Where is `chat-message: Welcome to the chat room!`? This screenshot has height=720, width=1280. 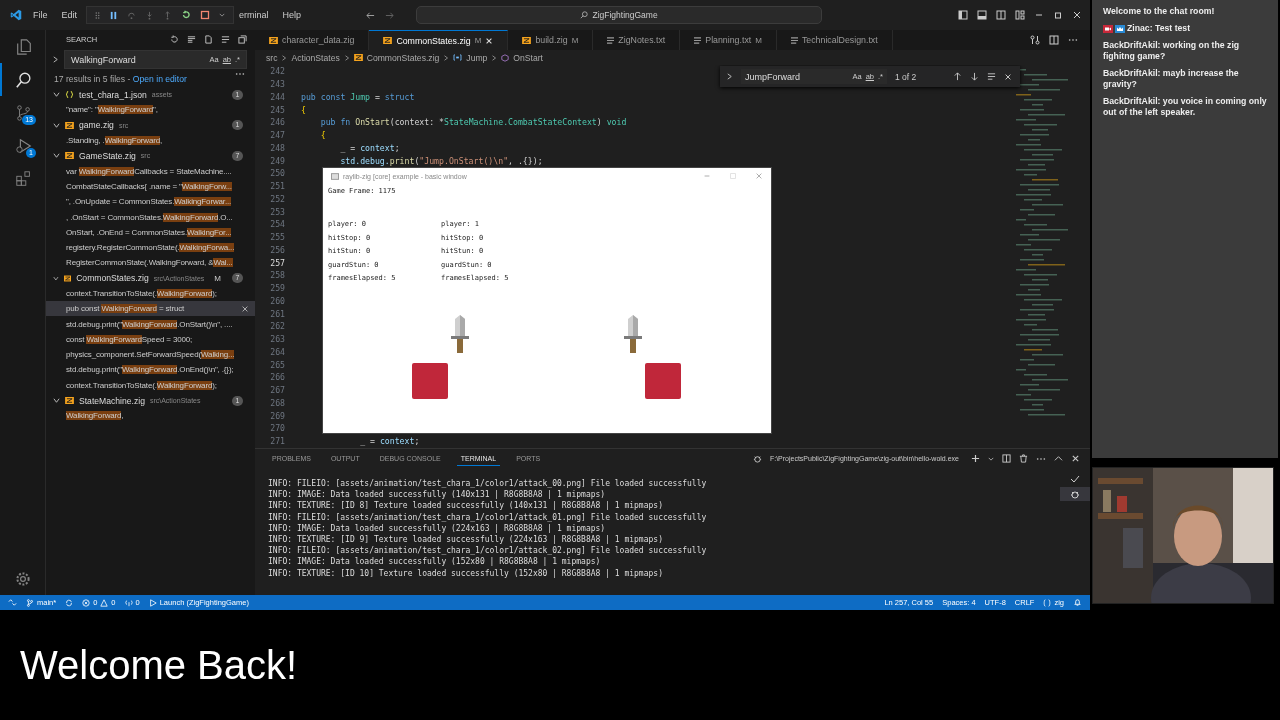 chat-message: Welcome to the chat room! is located at coordinates (1159, 11).